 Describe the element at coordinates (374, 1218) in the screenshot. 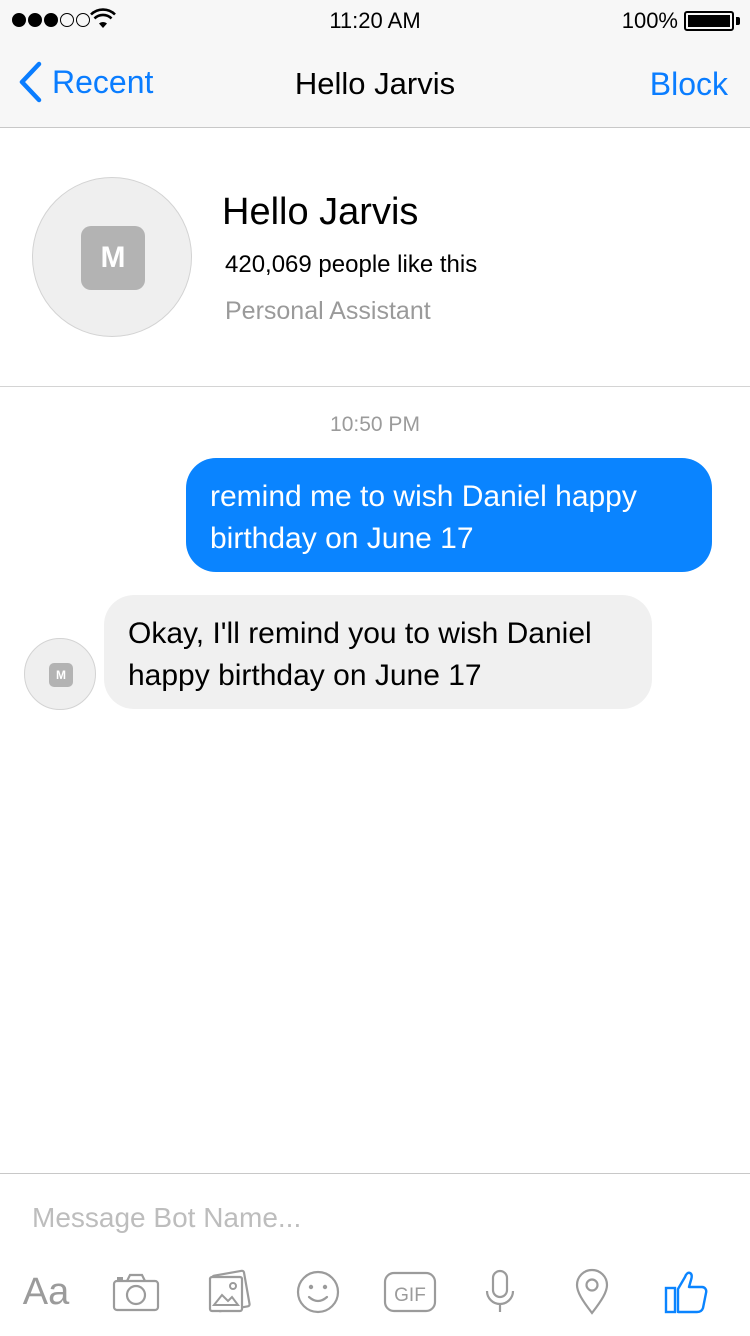

I see `message-input` at that location.